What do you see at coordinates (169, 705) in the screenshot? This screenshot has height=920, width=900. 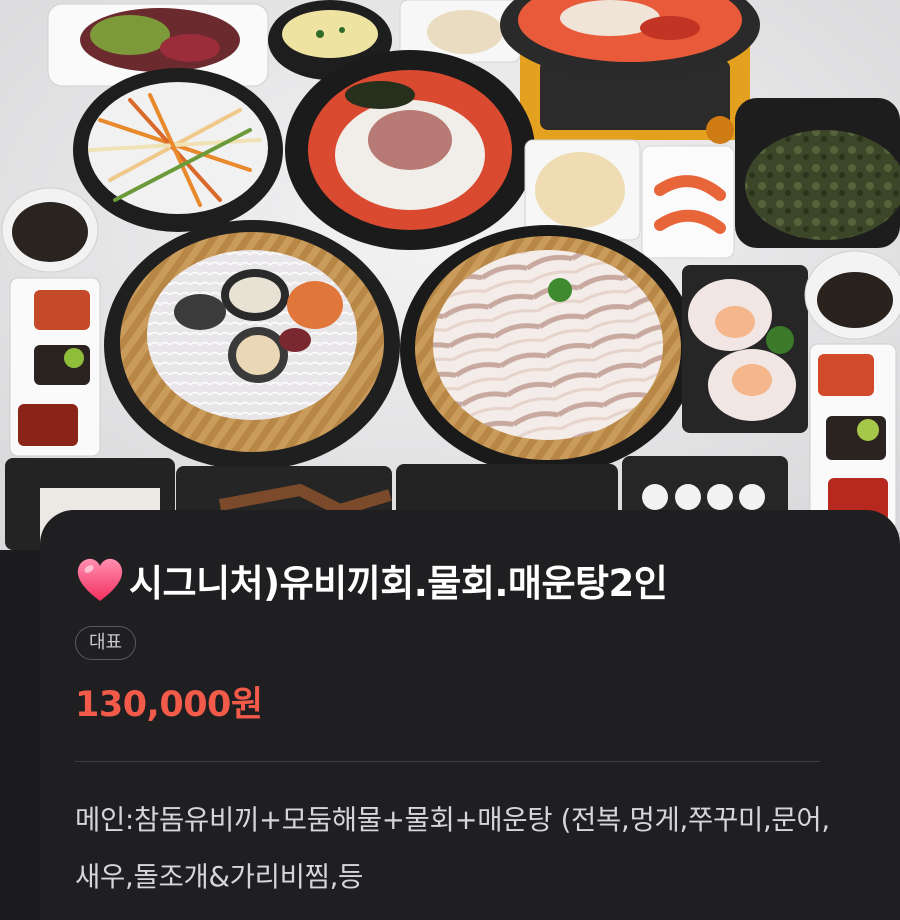 I see `menu-item-price: 130,000원` at bounding box center [169, 705].